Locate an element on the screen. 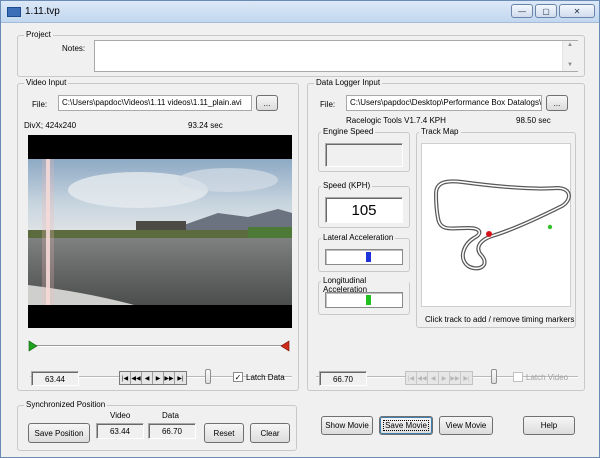 This screenshot has height=458, width=600. sync-data-value: 66.70 is located at coordinates (172, 431).